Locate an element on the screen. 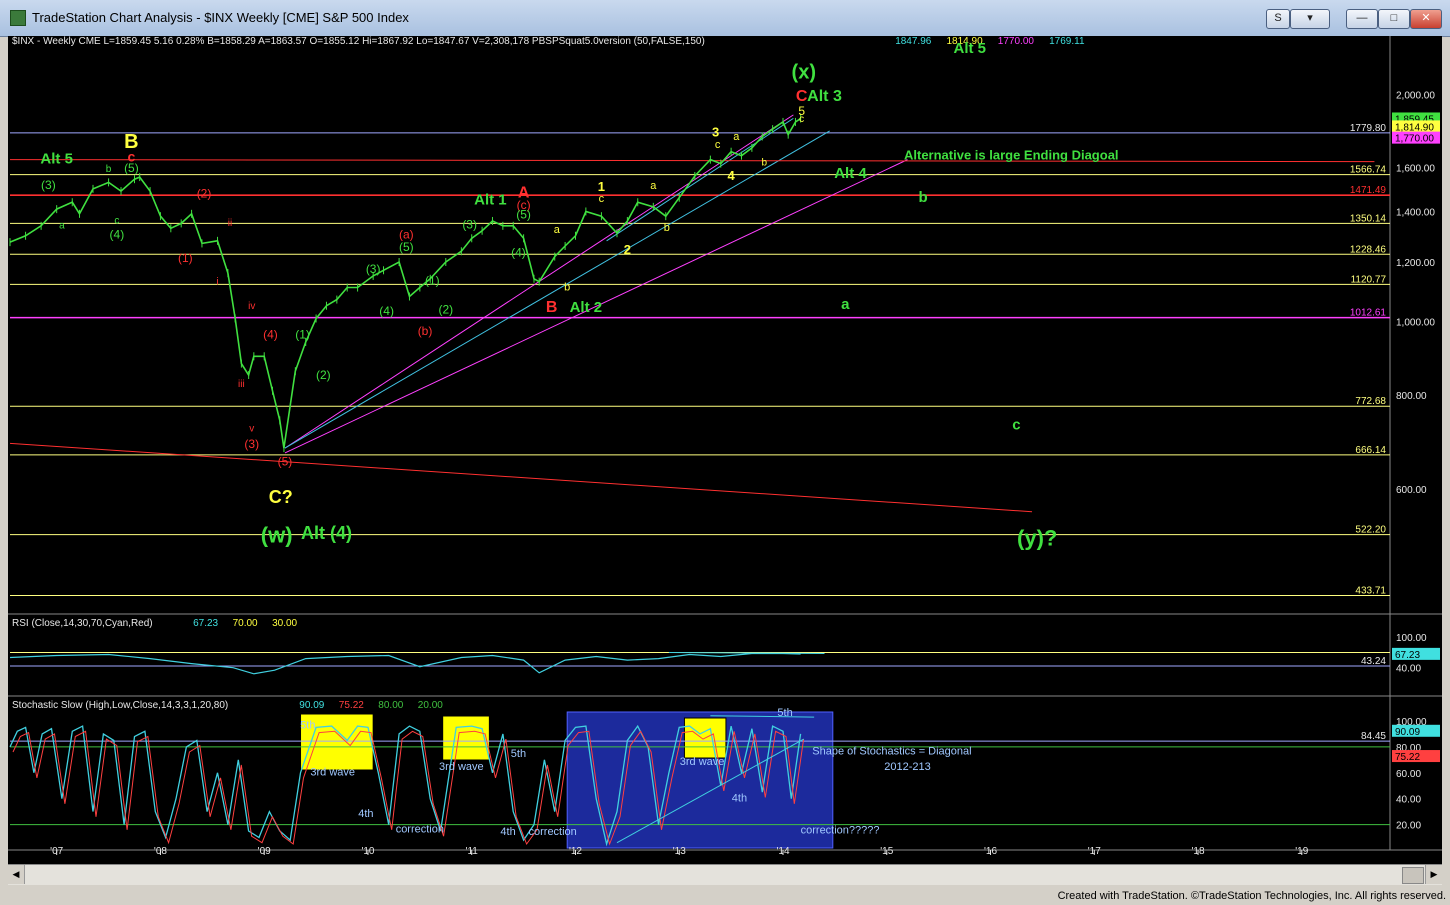 The width and height of the screenshot is (1450, 905). wave-annotation: Alt 2 is located at coordinates (586, 307).